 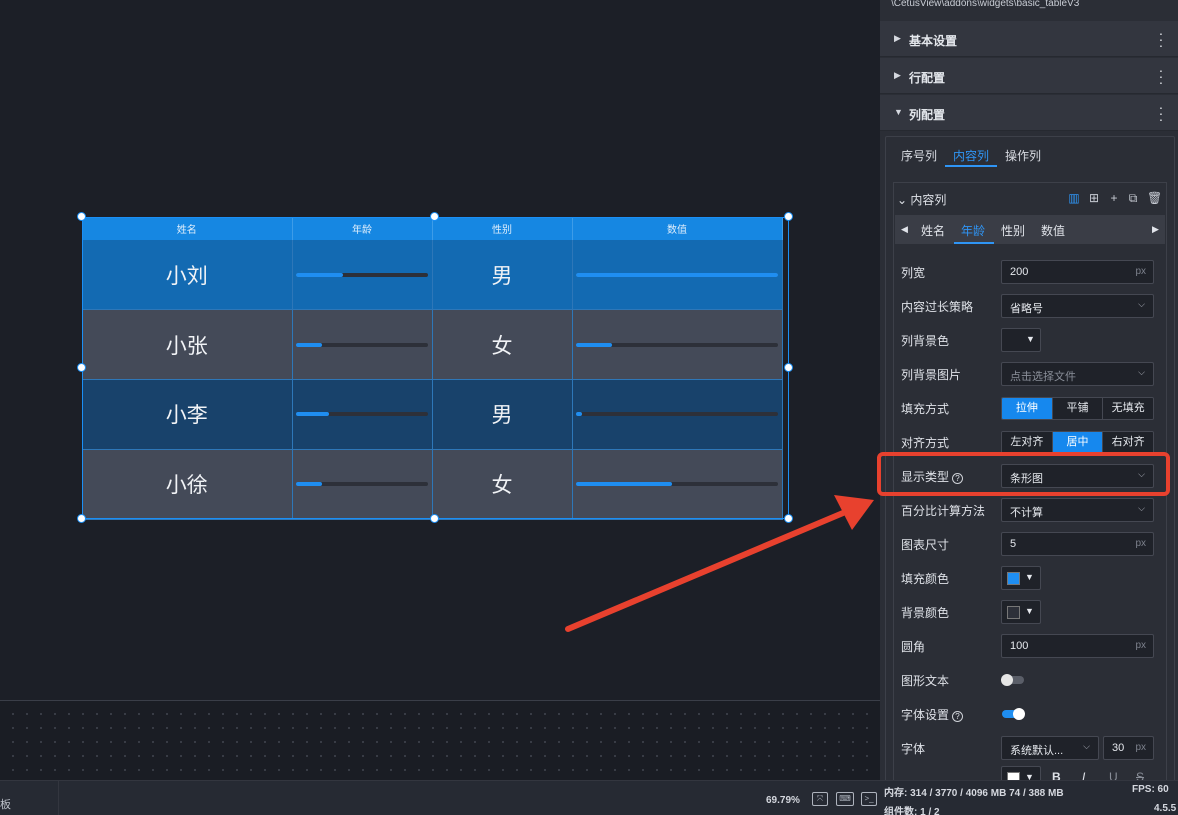 I want to click on dropdown-arrow-icon: ▼, so click(x=1029, y=577).